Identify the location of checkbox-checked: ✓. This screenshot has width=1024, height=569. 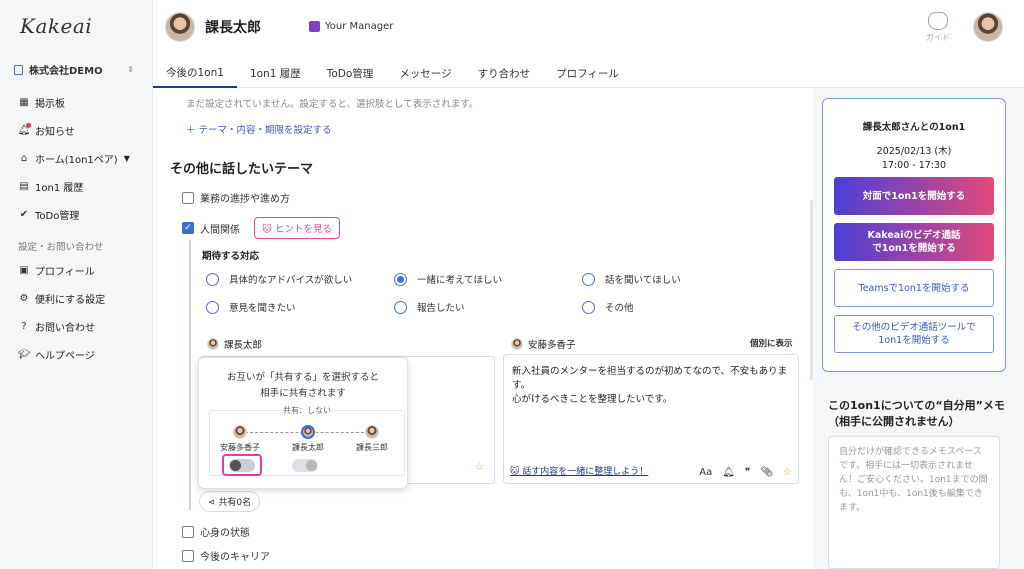
(188, 228).